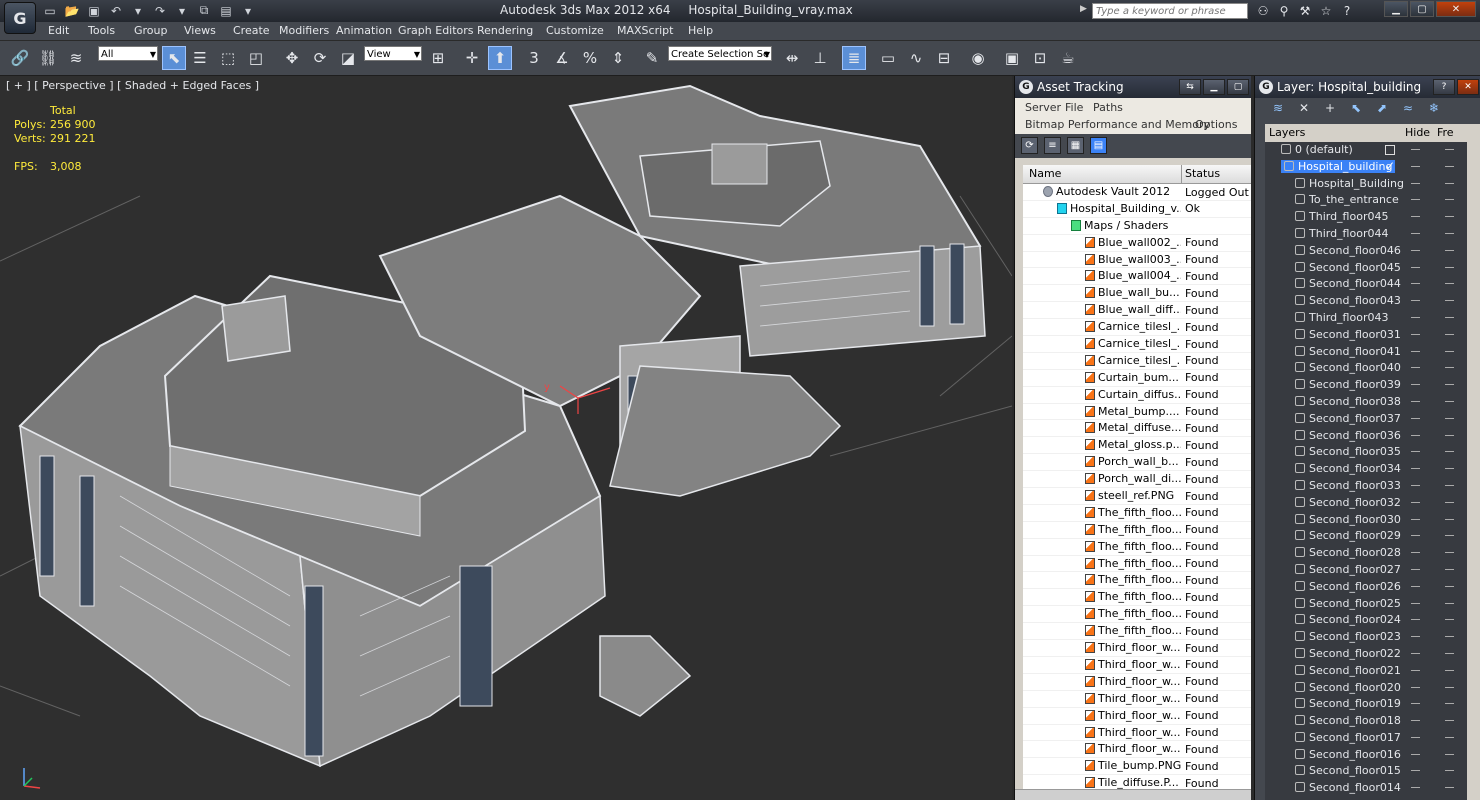  Describe the element at coordinates (1137, 429) in the screenshot. I see `table-row: Metal_diffuse.... Found` at that location.